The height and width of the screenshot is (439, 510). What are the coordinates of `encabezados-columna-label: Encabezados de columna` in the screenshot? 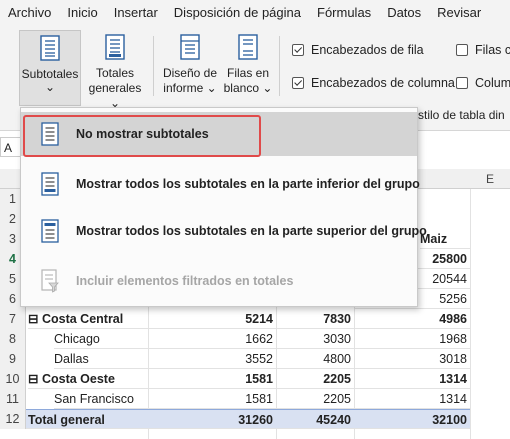 It's located at (383, 83).